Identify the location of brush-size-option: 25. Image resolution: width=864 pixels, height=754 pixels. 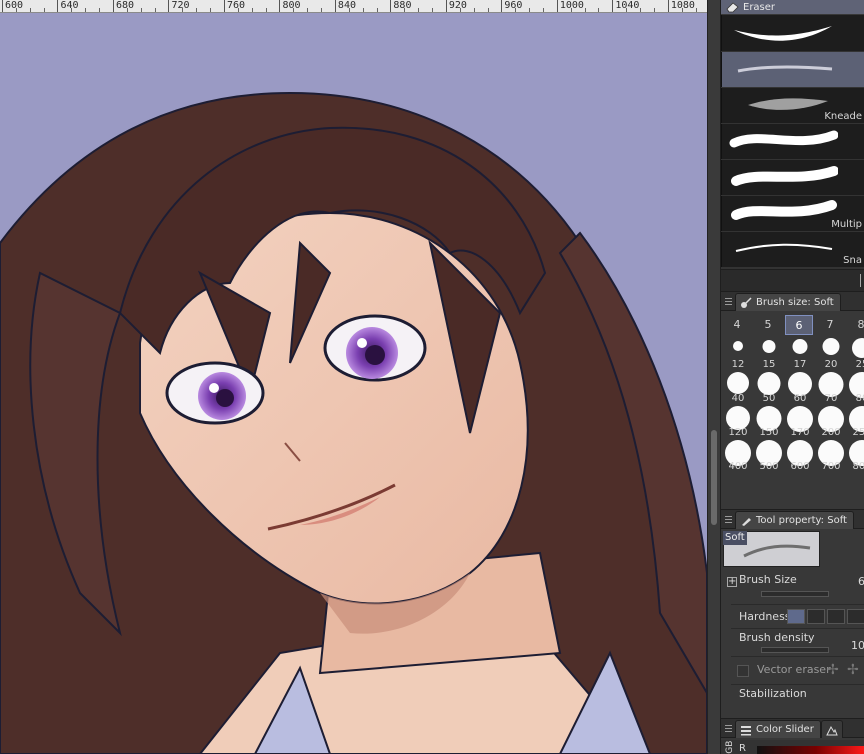
(855, 354).